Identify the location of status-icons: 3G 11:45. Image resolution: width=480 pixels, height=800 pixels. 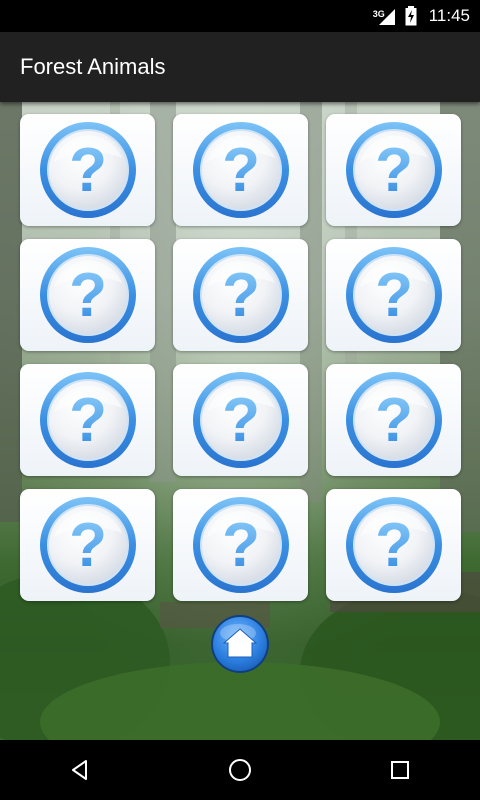
(421, 16).